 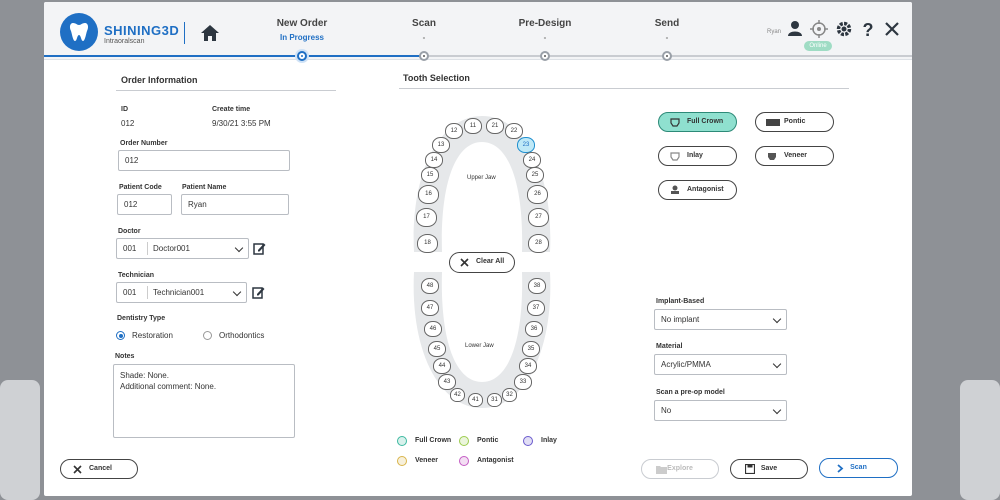 What do you see at coordinates (666, 410) in the screenshot?
I see `pre-op-value: No` at bounding box center [666, 410].